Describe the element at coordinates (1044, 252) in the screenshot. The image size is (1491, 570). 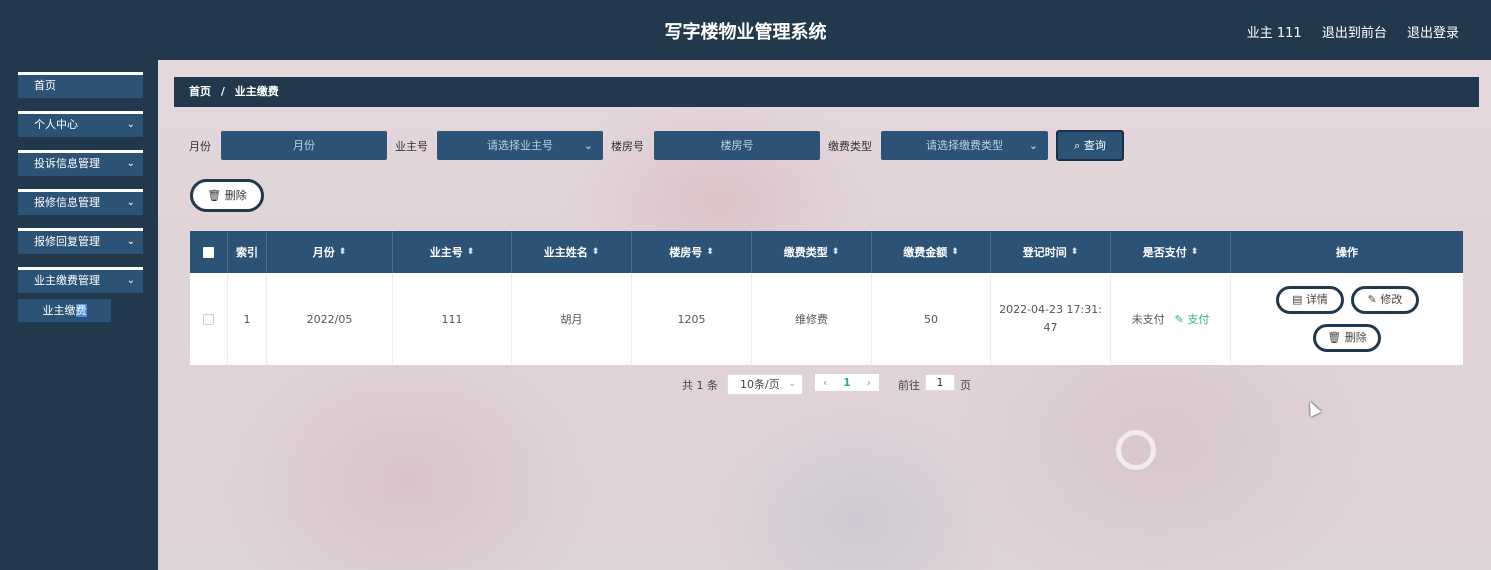
I see `header-label: 登记时间` at that location.